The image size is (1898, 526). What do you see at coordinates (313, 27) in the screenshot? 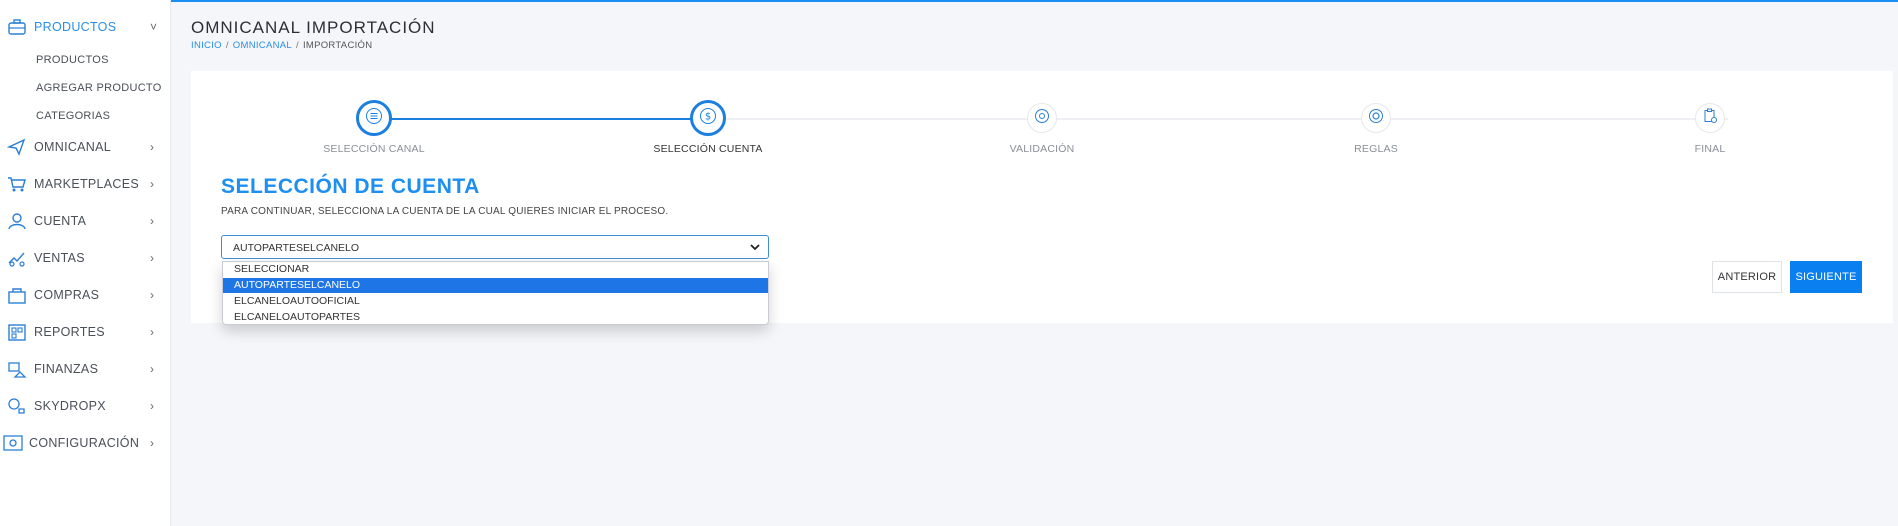
I see `page-title: OMNICANAL IMPORTACIÓN` at bounding box center [313, 27].